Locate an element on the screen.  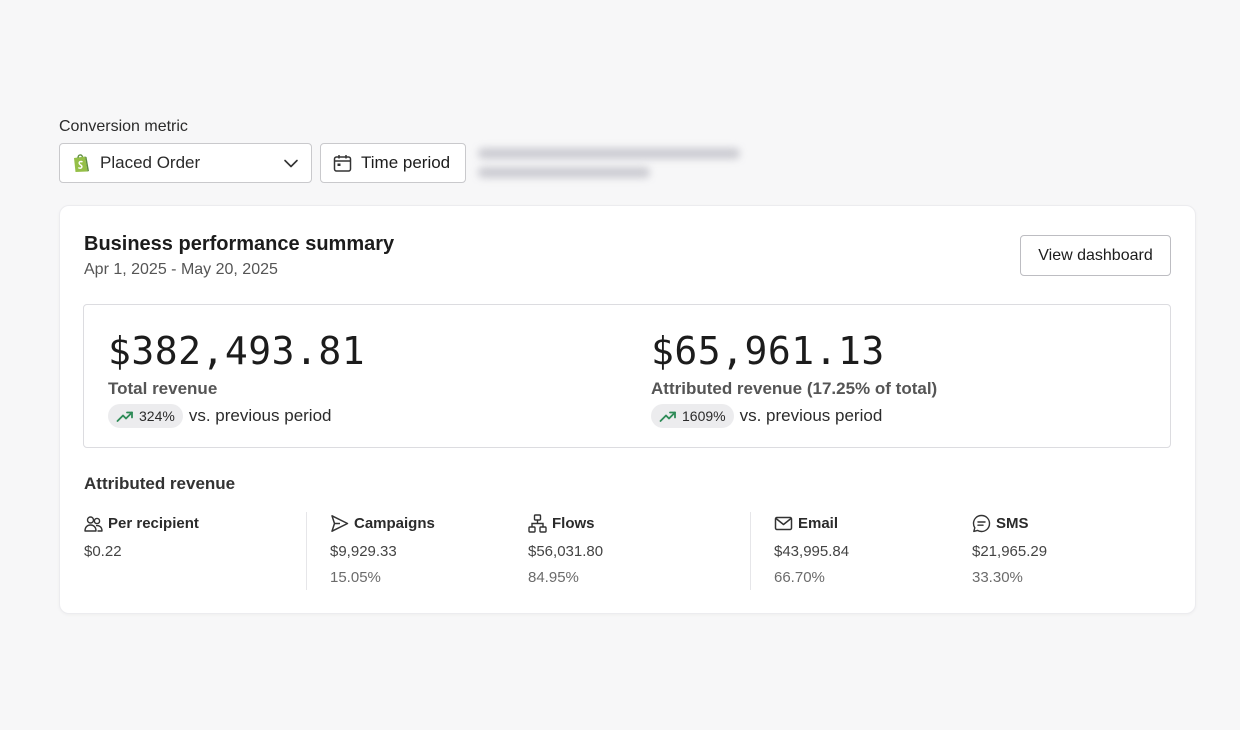
calendar-icon is located at coordinates (342, 163).